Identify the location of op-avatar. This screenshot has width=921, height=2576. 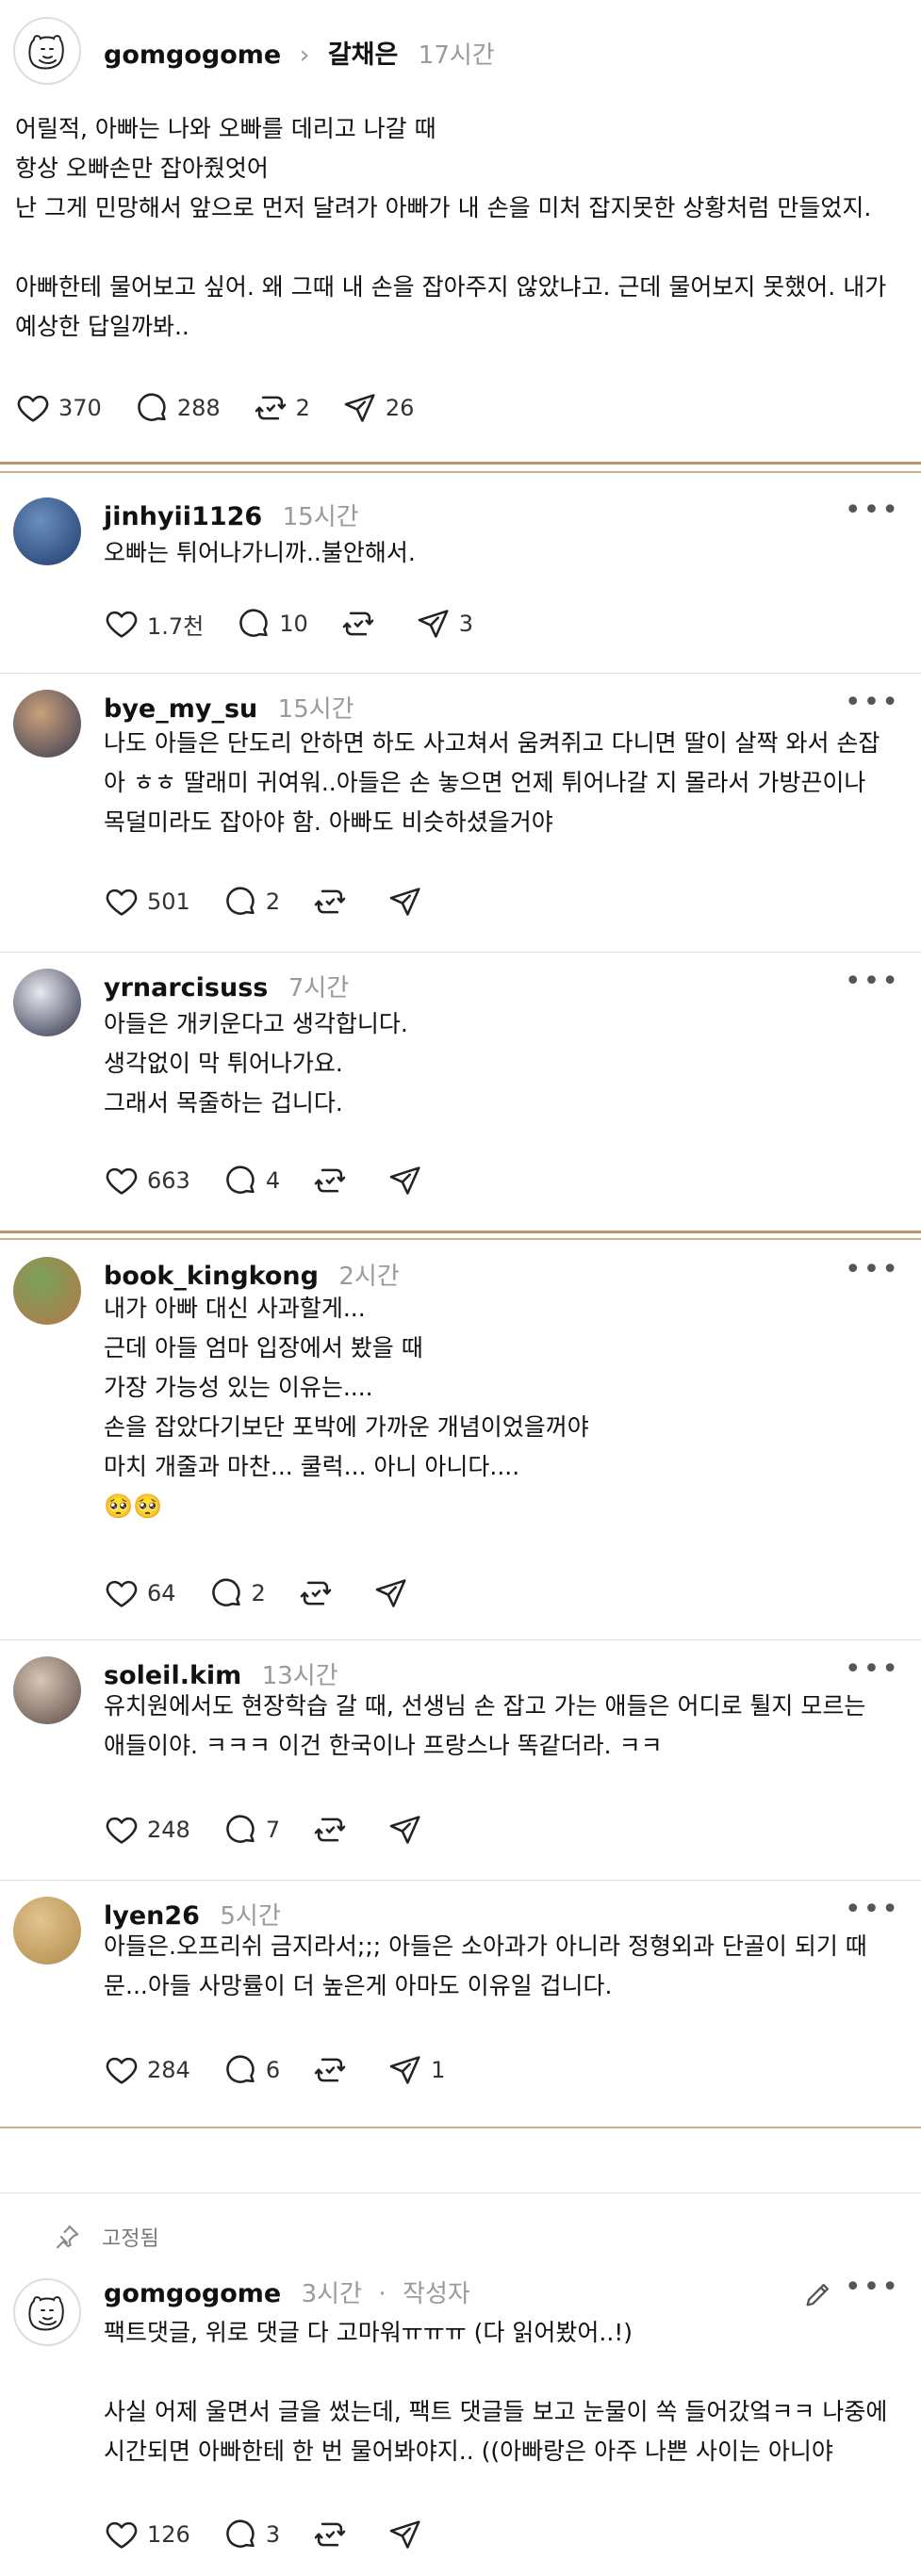
(47, 51).